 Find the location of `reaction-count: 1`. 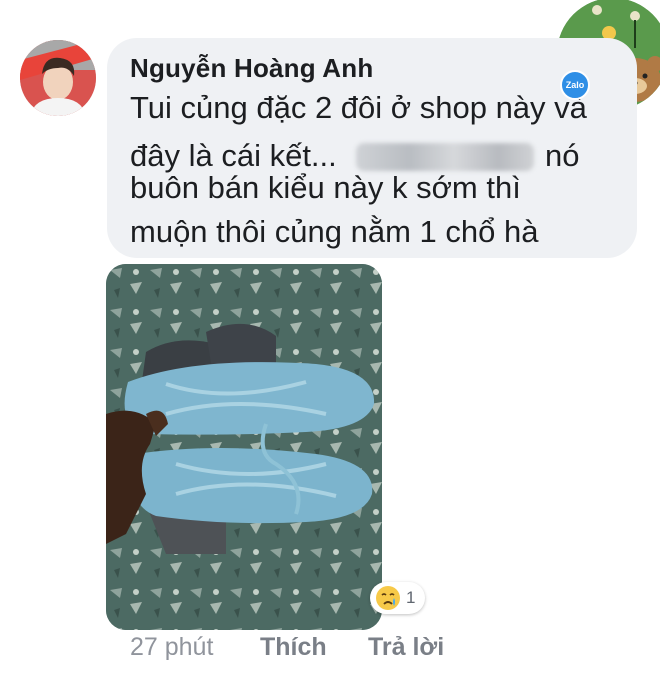

reaction-count: 1 is located at coordinates (411, 597).